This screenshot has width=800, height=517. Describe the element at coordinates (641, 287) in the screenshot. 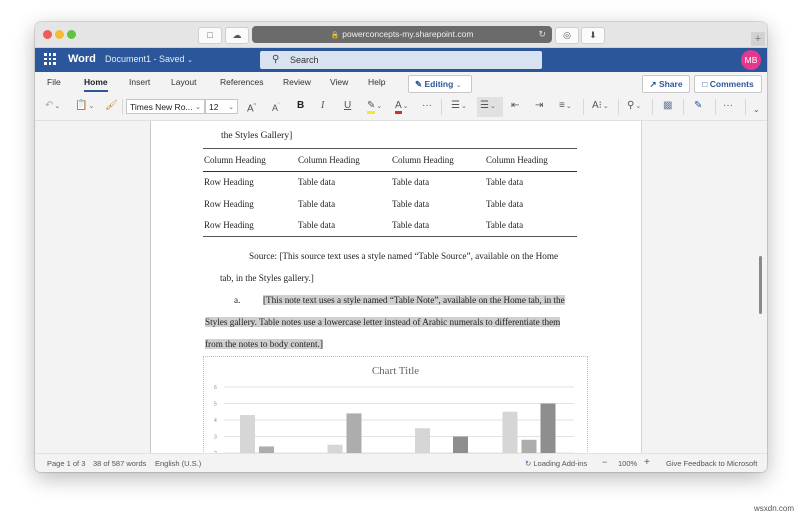

I see `page-border` at that location.